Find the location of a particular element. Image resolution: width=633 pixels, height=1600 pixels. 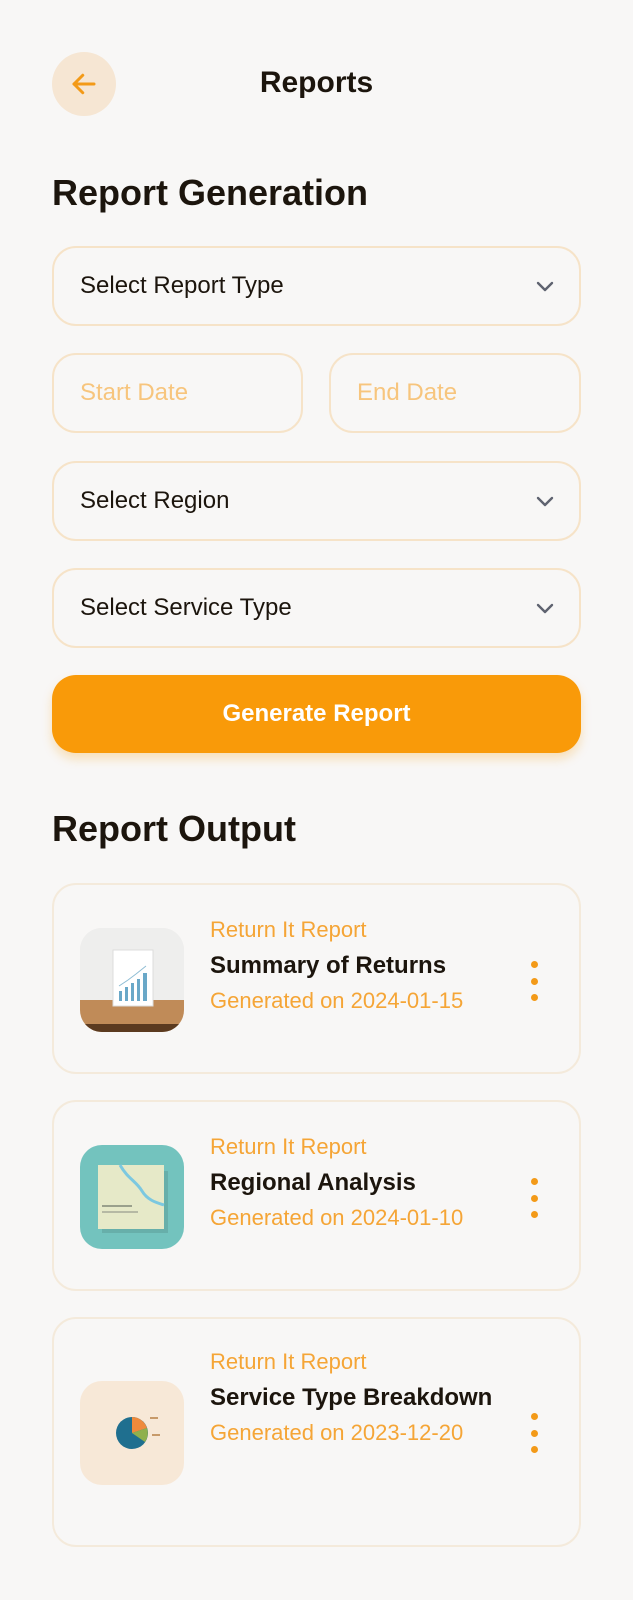

end-date-field: End Date is located at coordinates (455, 393).